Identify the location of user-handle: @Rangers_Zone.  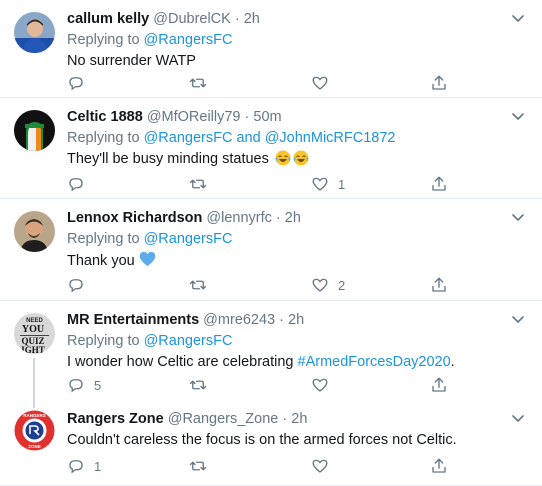
(223, 419).